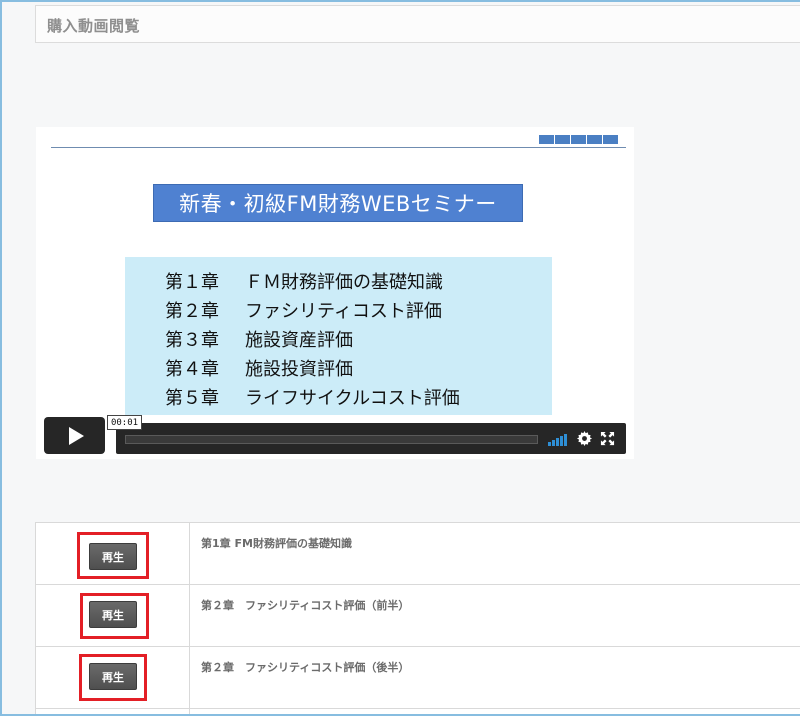 The image size is (800, 716). I want to click on table-row: 再生 第２章 ファシリティコスト評価（後半）, so click(417, 677).